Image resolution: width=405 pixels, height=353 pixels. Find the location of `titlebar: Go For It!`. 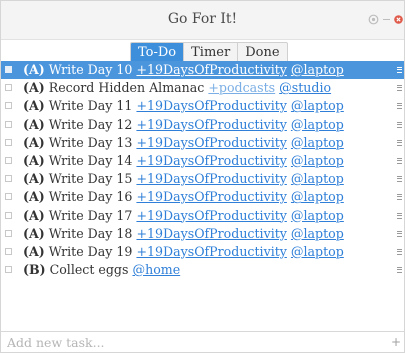

titlebar: Go For It! is located at coordinates (202, 20).